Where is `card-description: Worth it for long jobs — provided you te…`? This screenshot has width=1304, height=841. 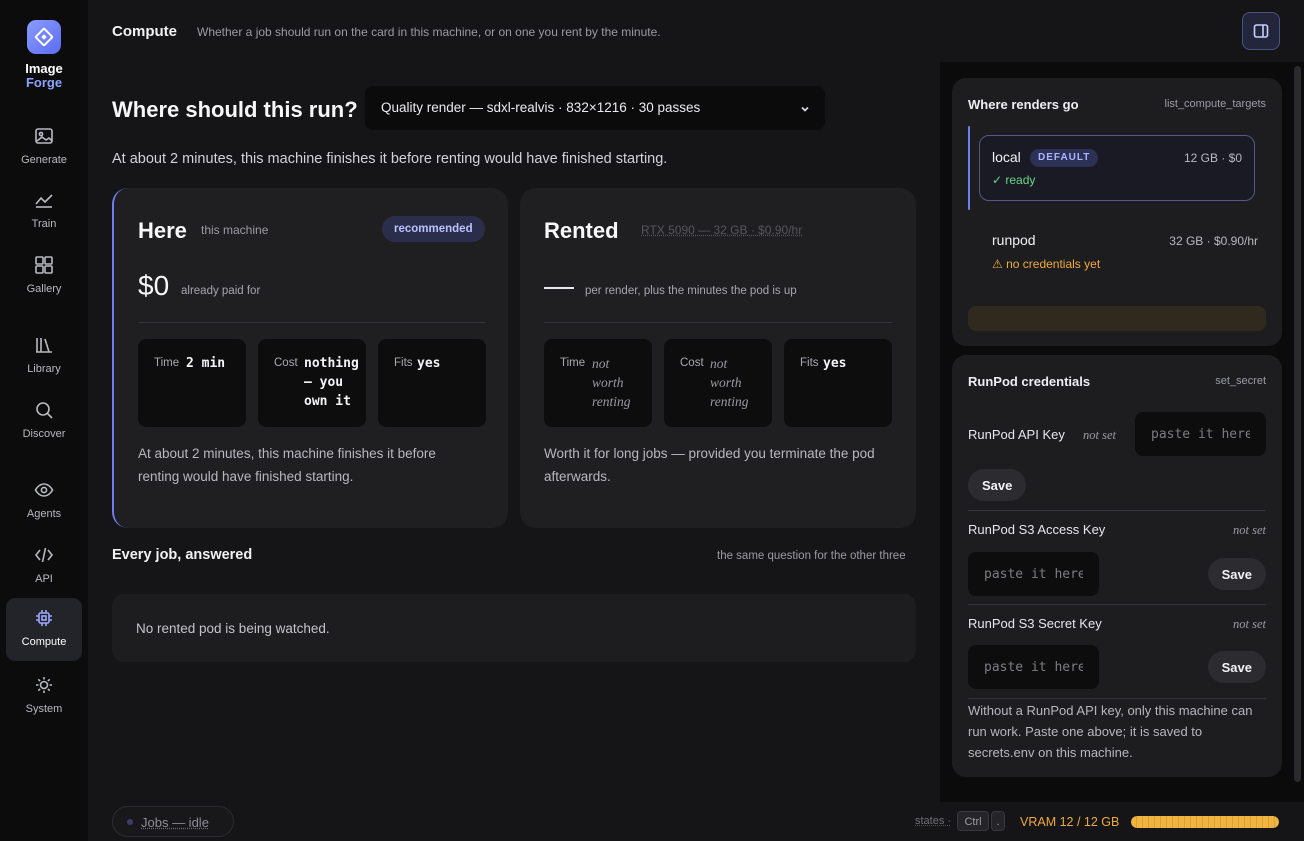 card-description: Worth it for long jobs — provided you te… is located at coordinates (709, 465).